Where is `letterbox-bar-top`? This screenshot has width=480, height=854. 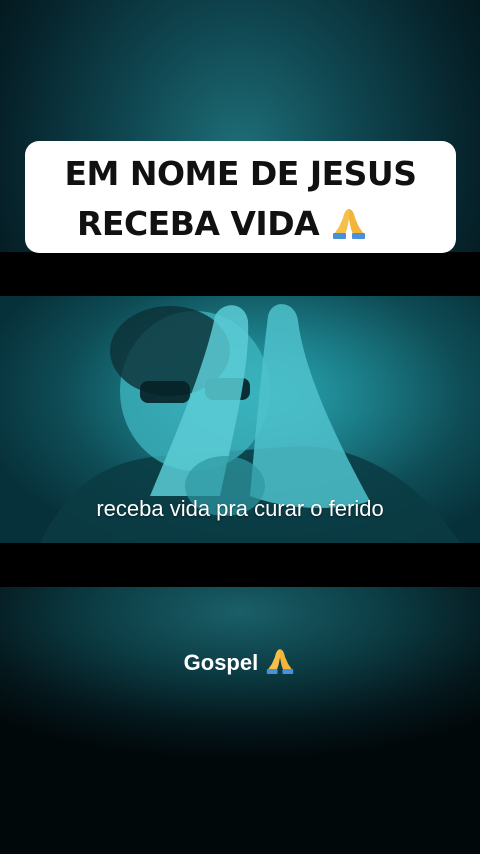 letterbox-bar-top is located at coordinates (240, 274).